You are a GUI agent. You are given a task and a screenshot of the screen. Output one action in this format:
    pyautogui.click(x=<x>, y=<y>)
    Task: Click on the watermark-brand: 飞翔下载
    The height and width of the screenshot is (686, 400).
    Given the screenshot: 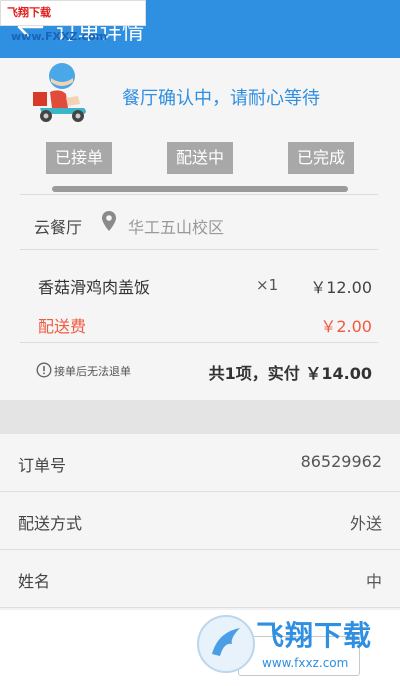 What is the action you would take?
    pyautogui.click(x=29, y=12)
    